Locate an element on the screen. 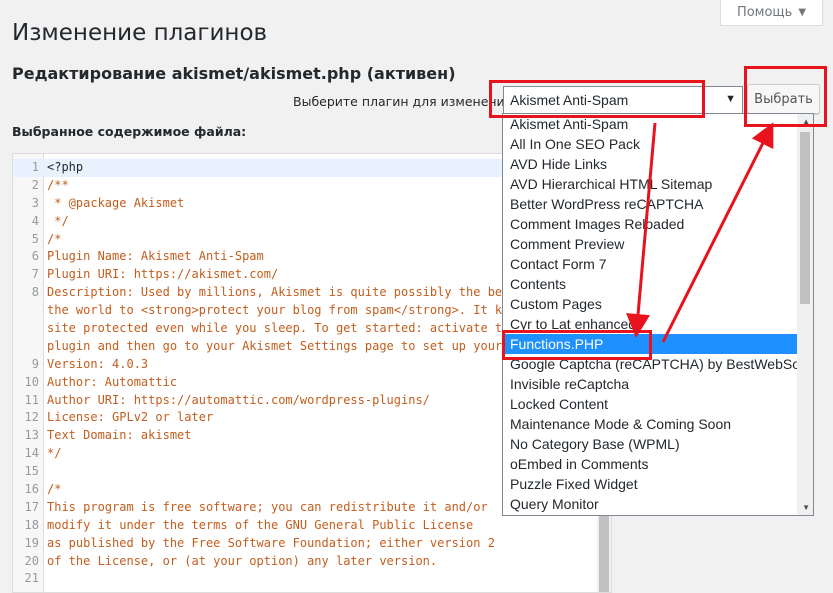 This screenshot has height=593, width=833. line-number: 19 is located at coordinates (31, 542).